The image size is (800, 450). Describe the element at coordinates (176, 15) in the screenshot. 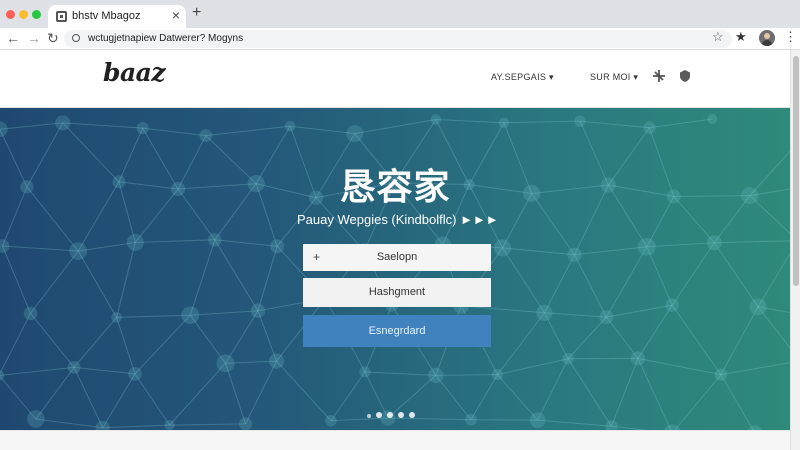

I see `tab-close-icon: ×` at that location.